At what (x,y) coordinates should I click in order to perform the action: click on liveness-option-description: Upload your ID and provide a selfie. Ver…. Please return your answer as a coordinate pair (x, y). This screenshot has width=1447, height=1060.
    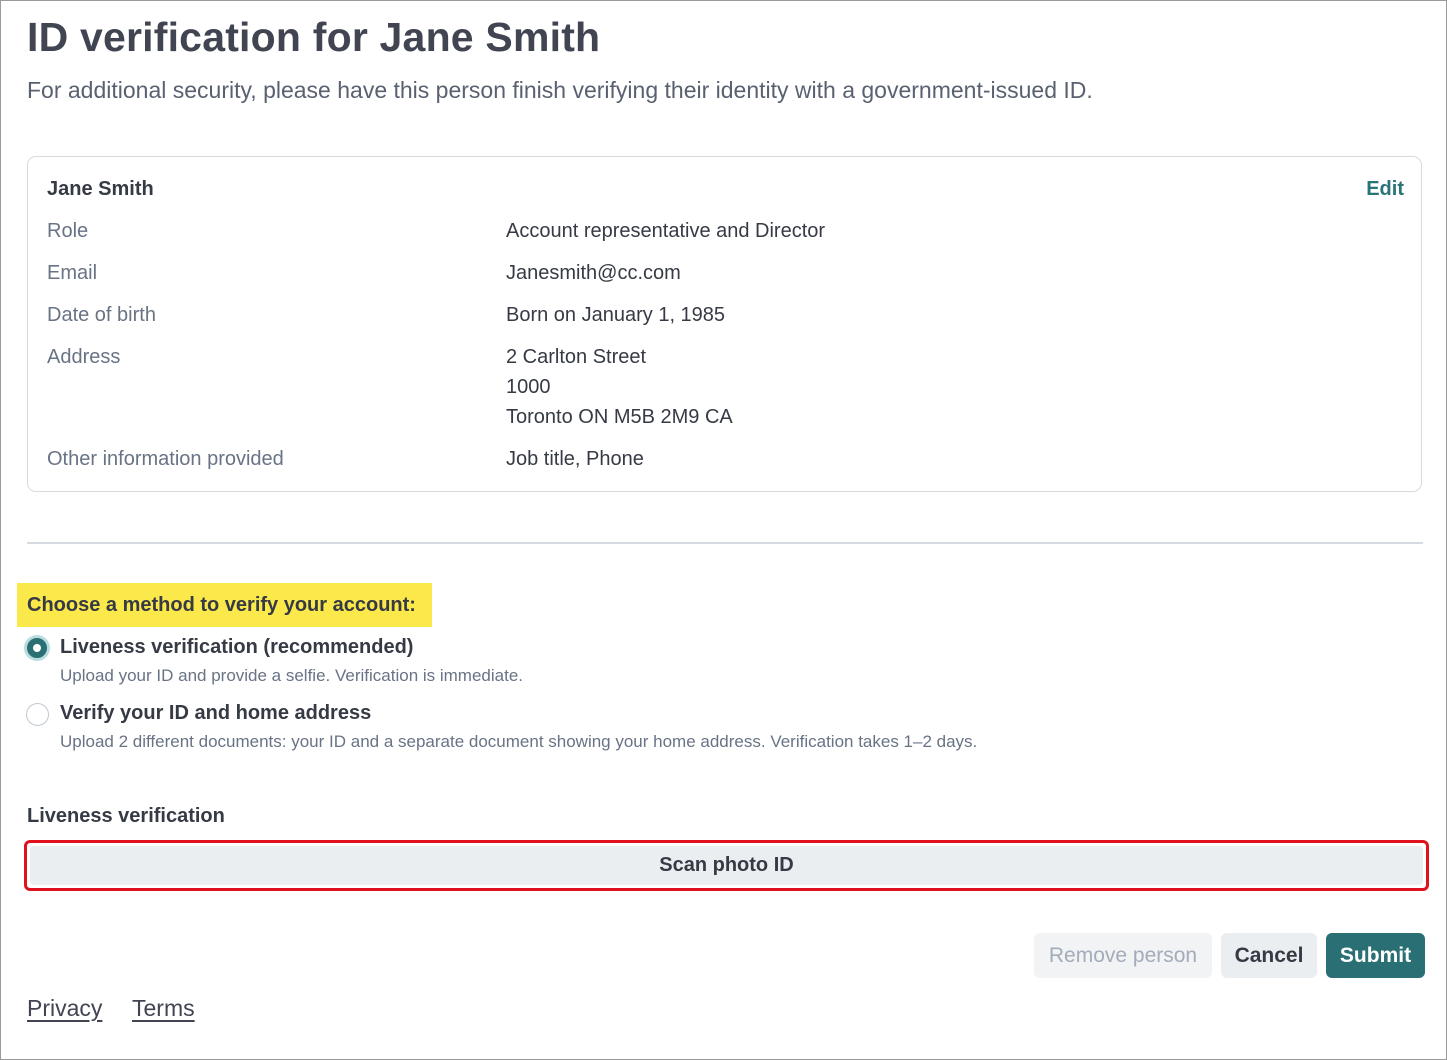
    Looking at the image, I should click on (292, 675).